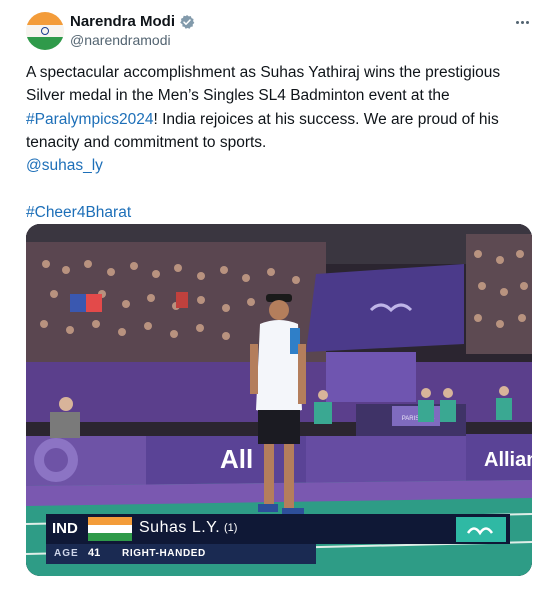 The height and width of the screenshot is (590, 556). Describe the element at coordinates (180, 527) in the screenshot. I see `caption-player-name: Suhas L.Y.` at that location.